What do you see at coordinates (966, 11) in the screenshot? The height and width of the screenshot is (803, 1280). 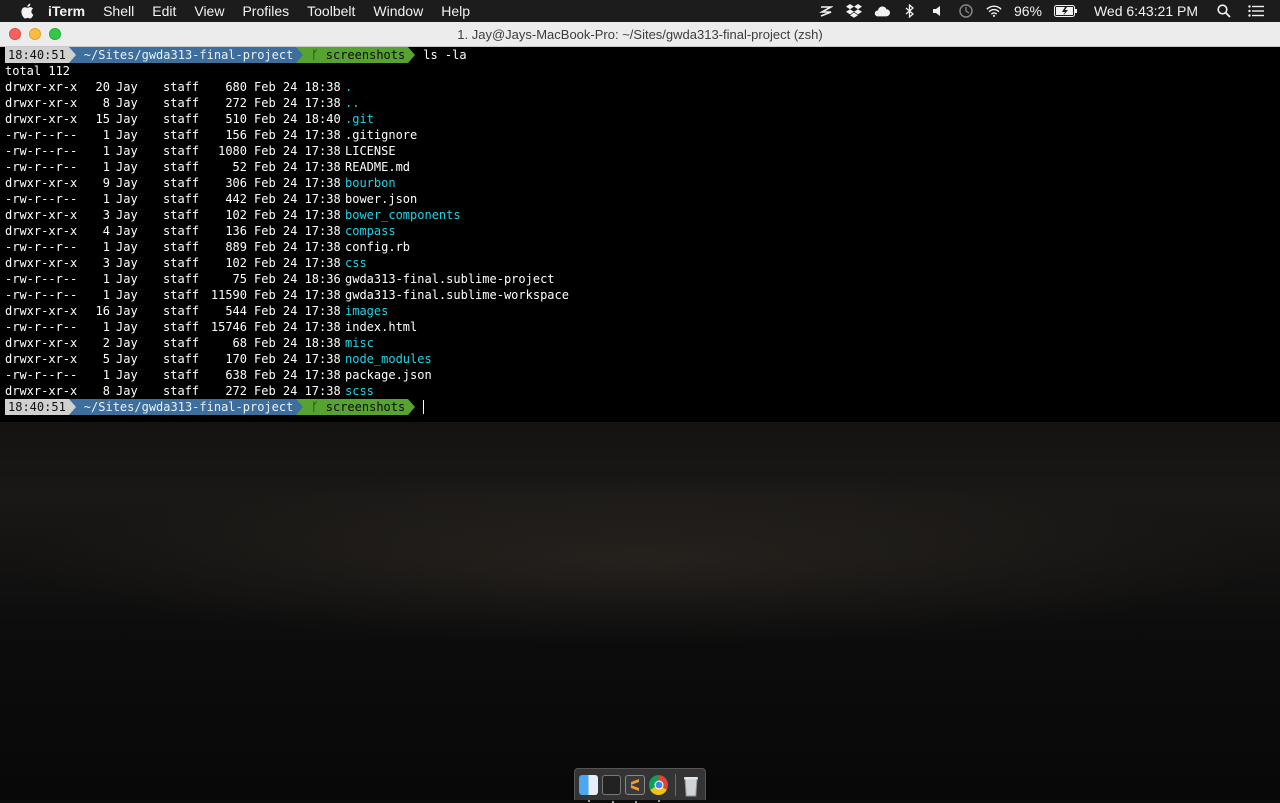 I see `time-machine-icon` at bounding box center [966, 11].